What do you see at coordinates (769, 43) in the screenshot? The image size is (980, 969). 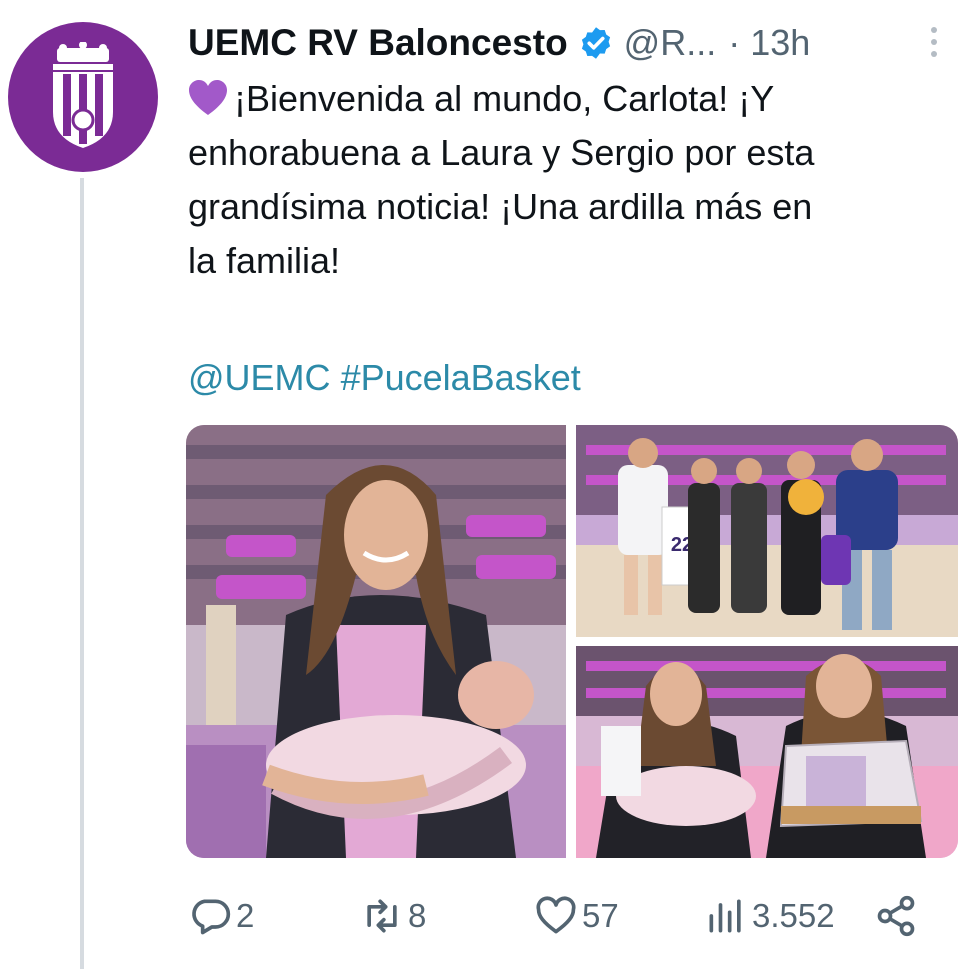 I see `tweet-time: · 13h` at bounding box center [769, 43].